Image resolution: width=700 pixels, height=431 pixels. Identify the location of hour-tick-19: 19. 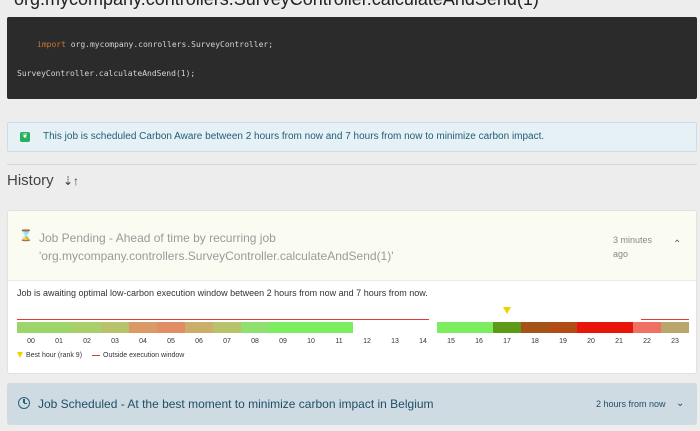
(563, 341).